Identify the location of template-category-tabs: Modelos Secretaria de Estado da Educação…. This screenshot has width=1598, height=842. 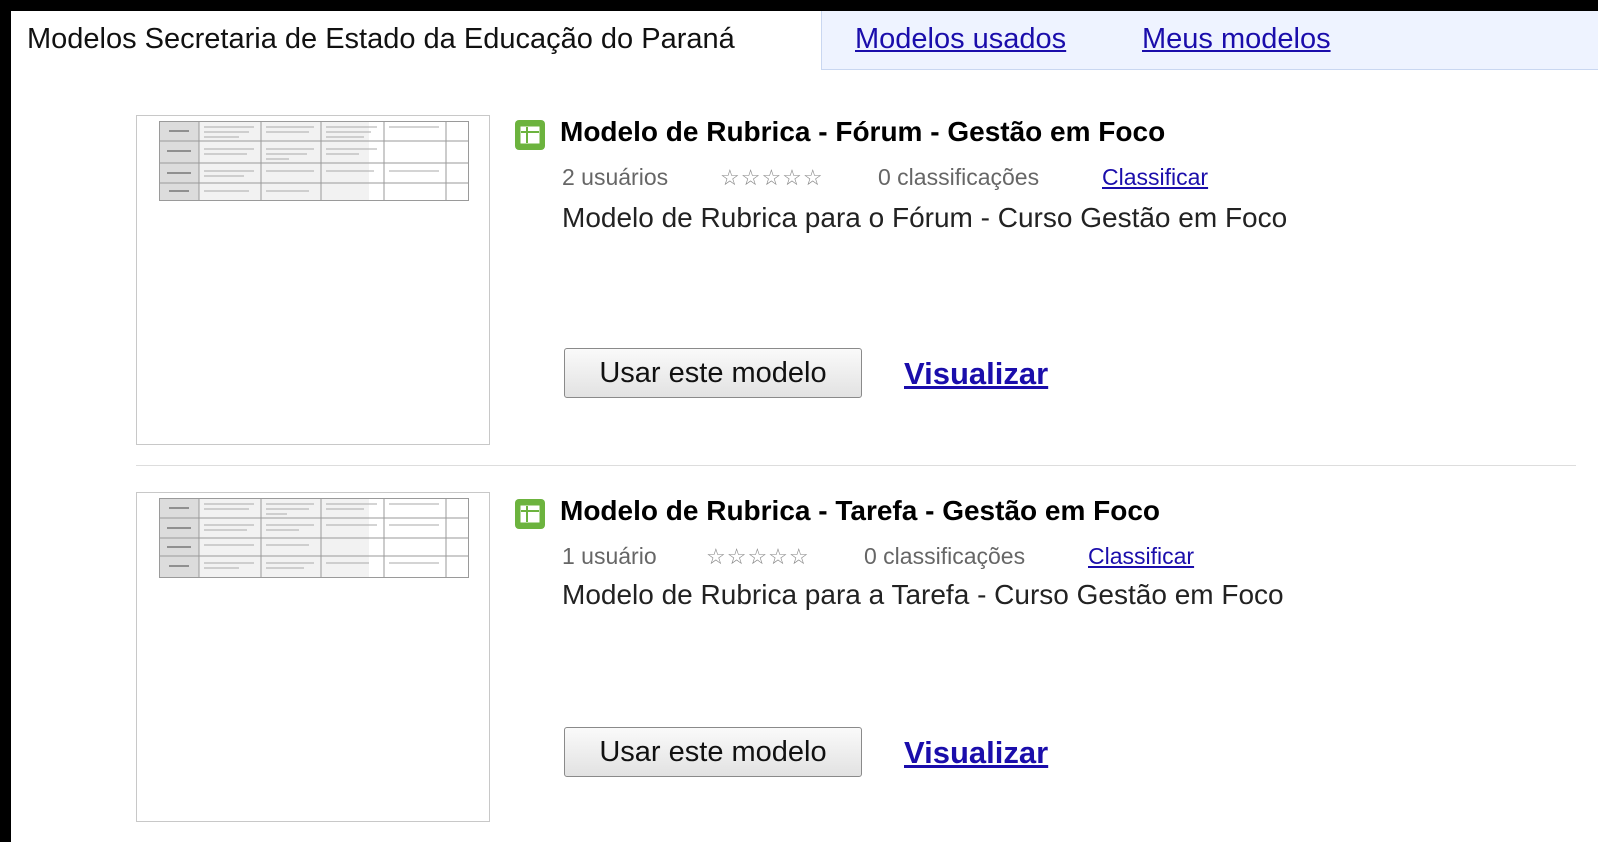
(804, 40).